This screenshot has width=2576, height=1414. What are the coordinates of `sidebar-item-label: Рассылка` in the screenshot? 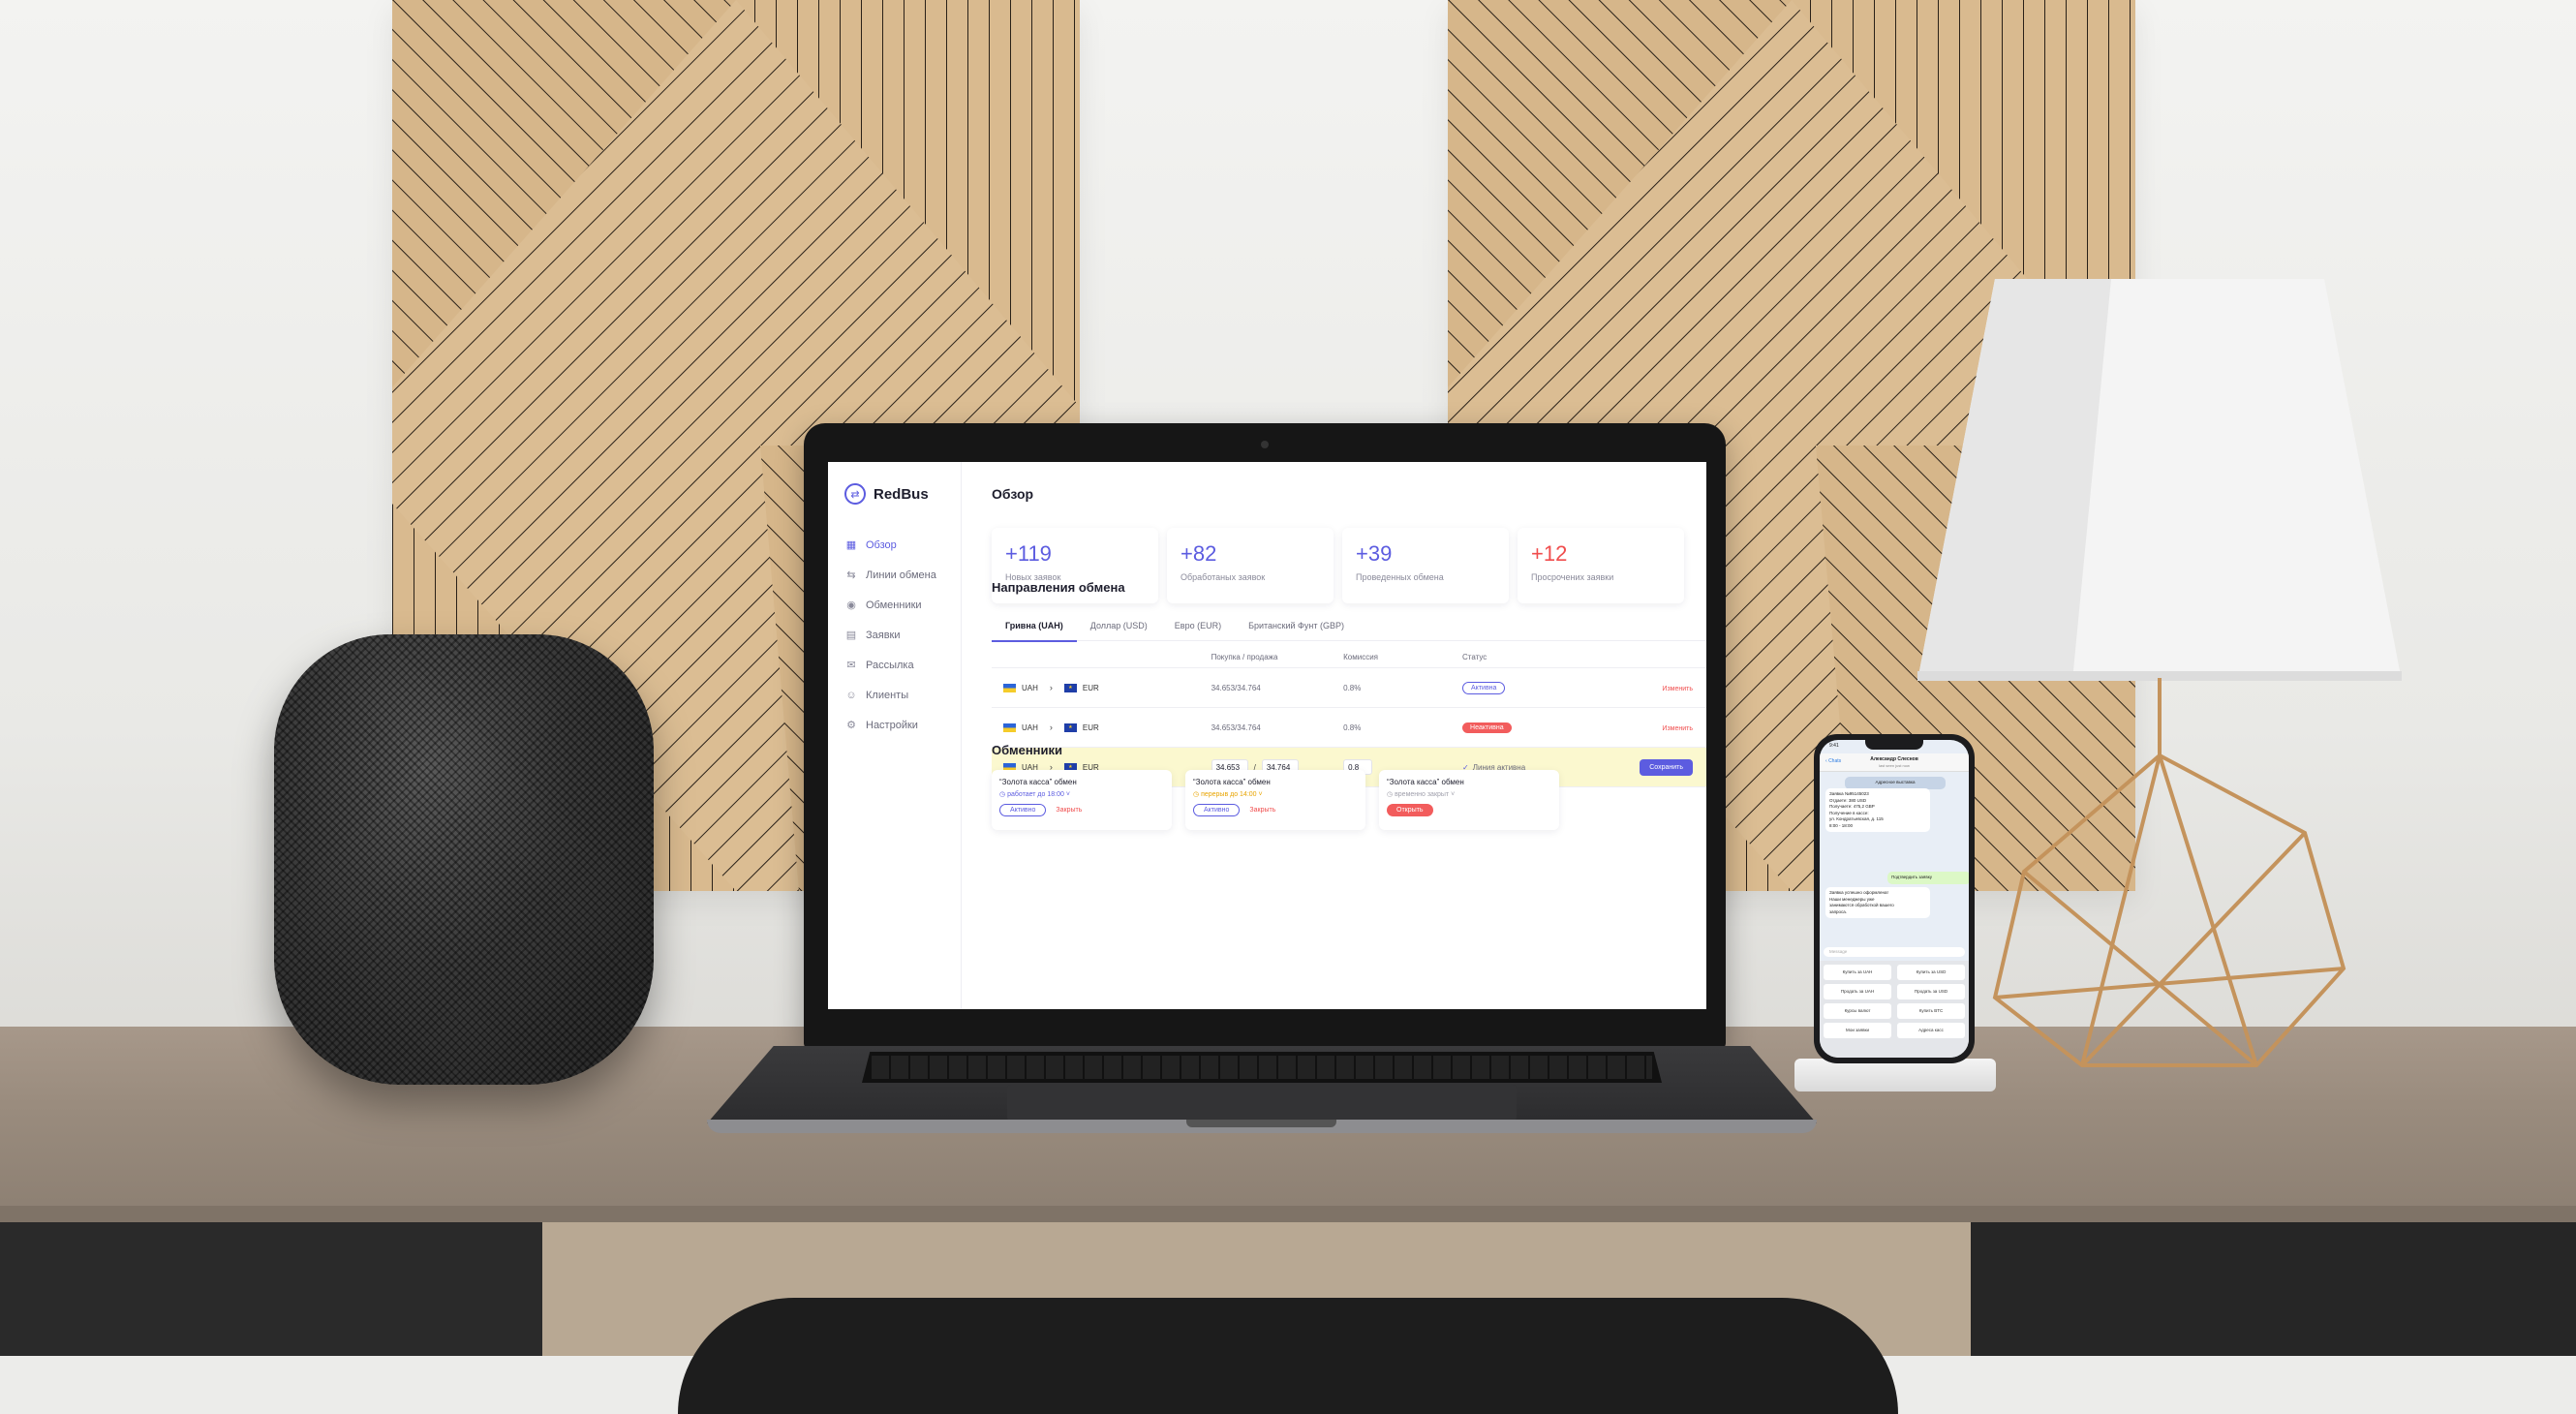 It's located at (890, 665).